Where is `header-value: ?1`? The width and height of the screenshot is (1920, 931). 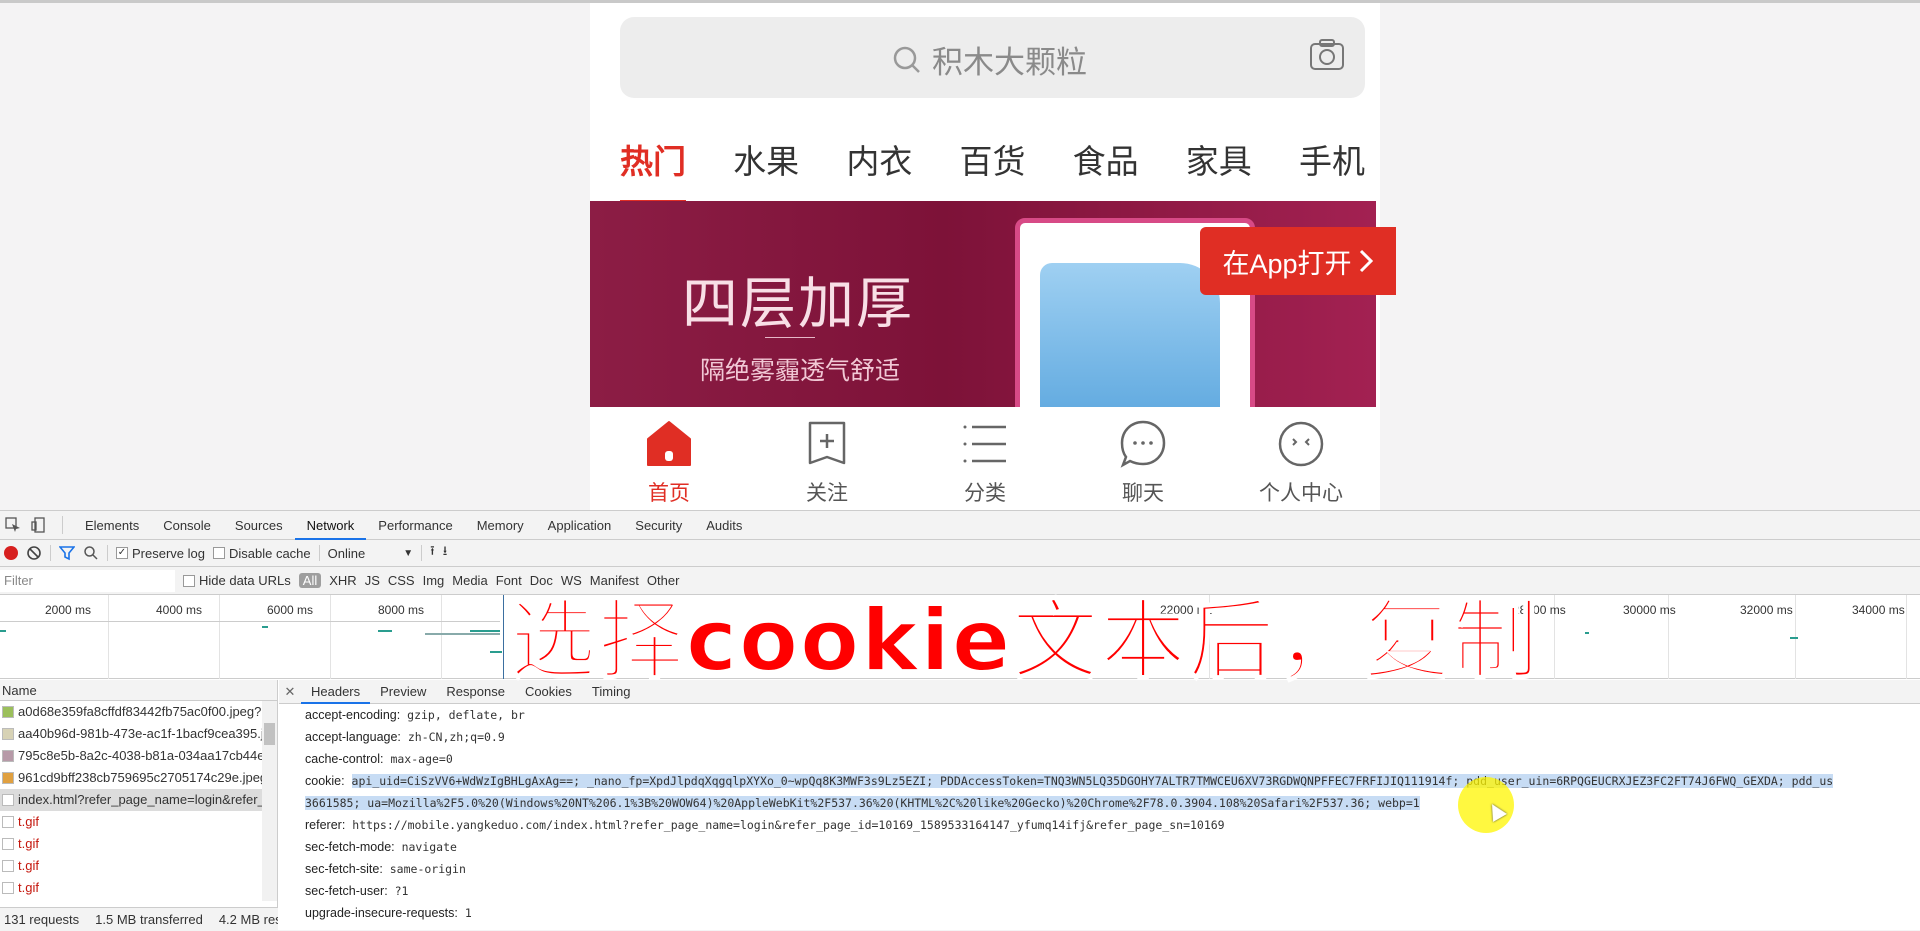 header-value: ?1 is located at coordinates (402, 891).